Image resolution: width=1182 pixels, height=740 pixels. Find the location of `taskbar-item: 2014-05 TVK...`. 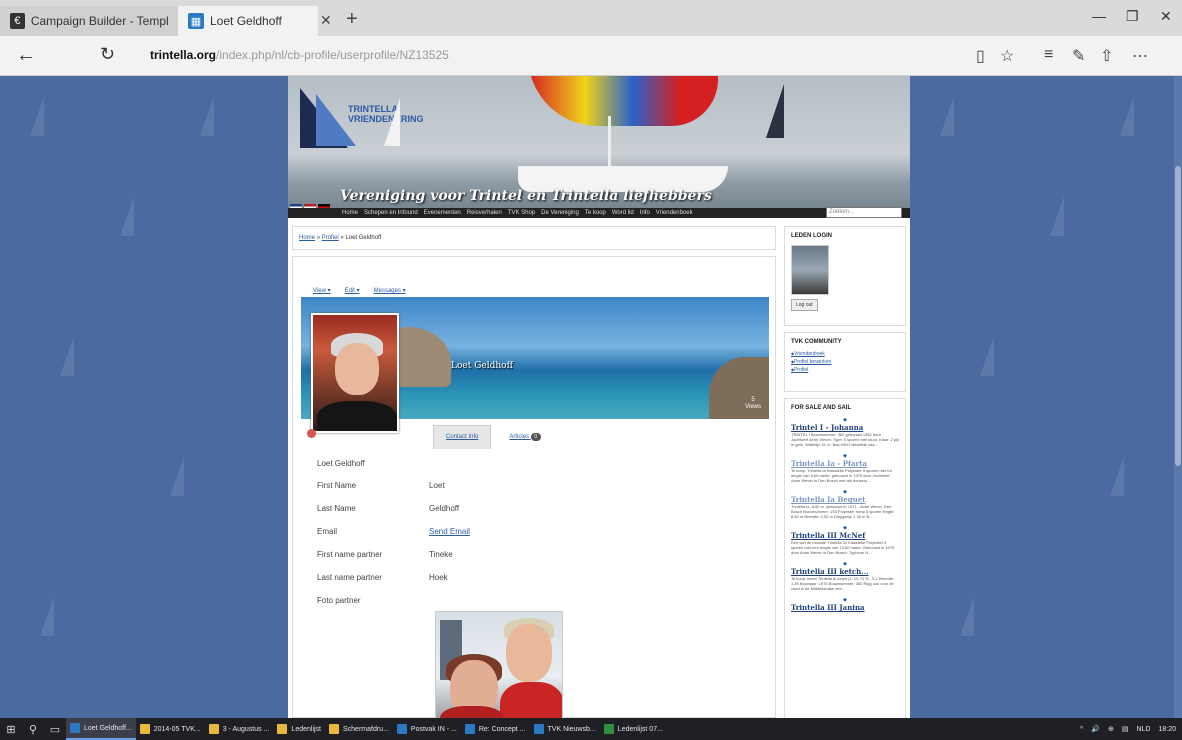

taskbar-item: 2014-05 TVK... is located at coordinates (170, 729).